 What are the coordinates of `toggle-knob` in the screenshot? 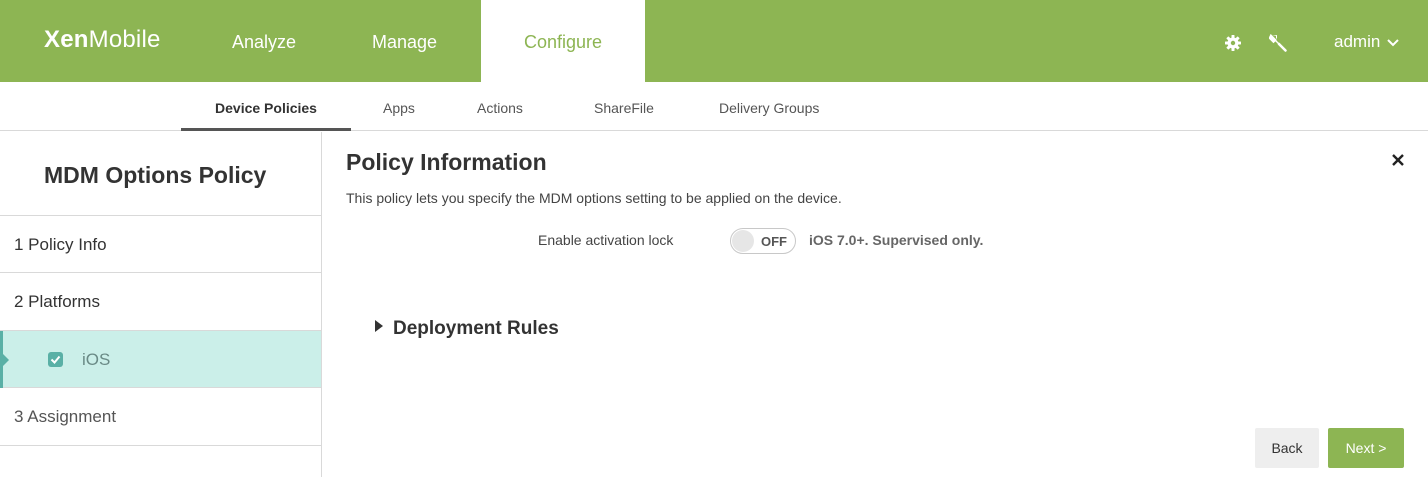 It's located at (743, 241).